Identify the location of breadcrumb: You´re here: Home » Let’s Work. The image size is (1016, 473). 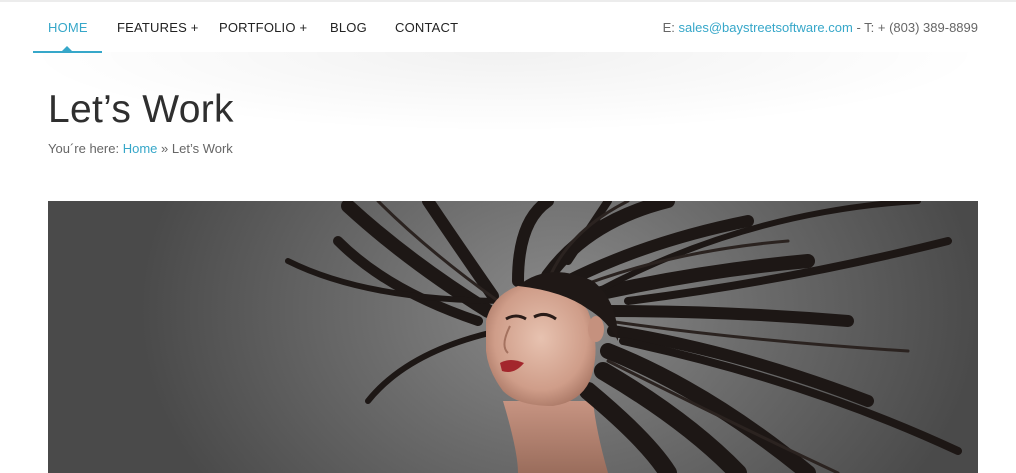
(140, 148).